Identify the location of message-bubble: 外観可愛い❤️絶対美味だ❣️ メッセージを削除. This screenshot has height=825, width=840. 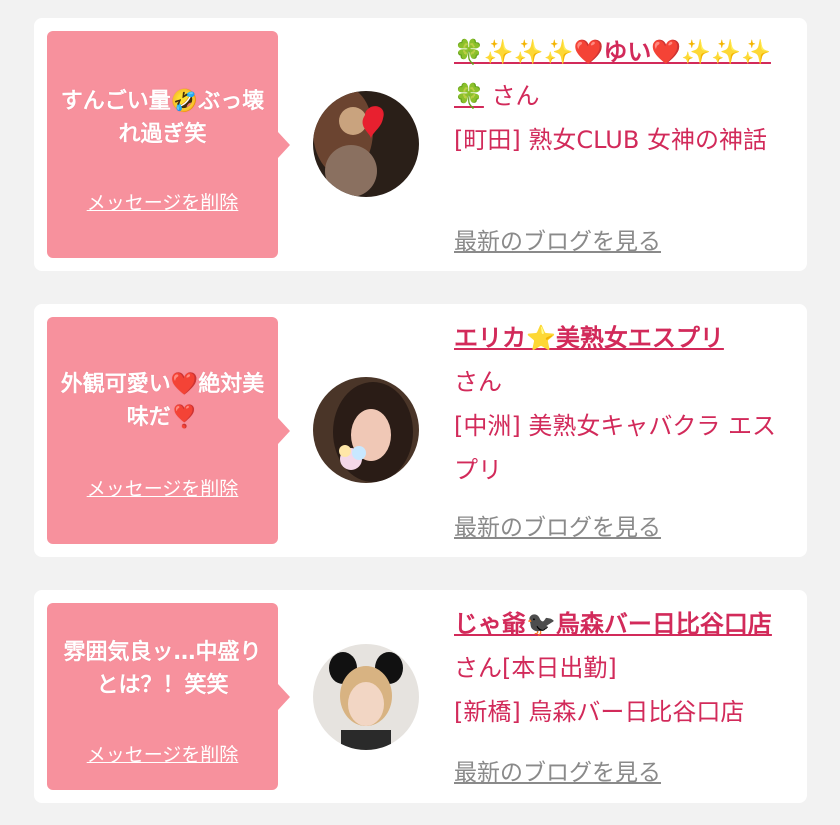
(168, 430).